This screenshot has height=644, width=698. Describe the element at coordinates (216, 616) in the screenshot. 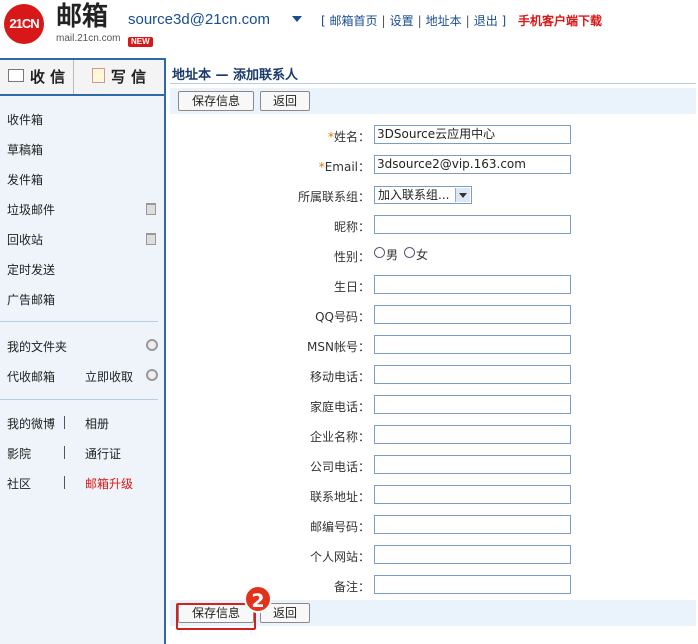

I see `save-button-highlight` at that location.